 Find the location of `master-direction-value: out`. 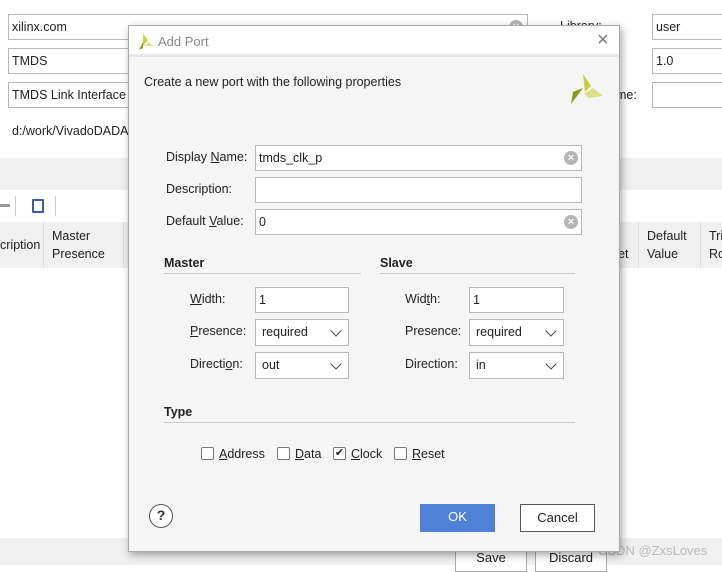

master-direction-value: out is located at coordinates (271, 365).